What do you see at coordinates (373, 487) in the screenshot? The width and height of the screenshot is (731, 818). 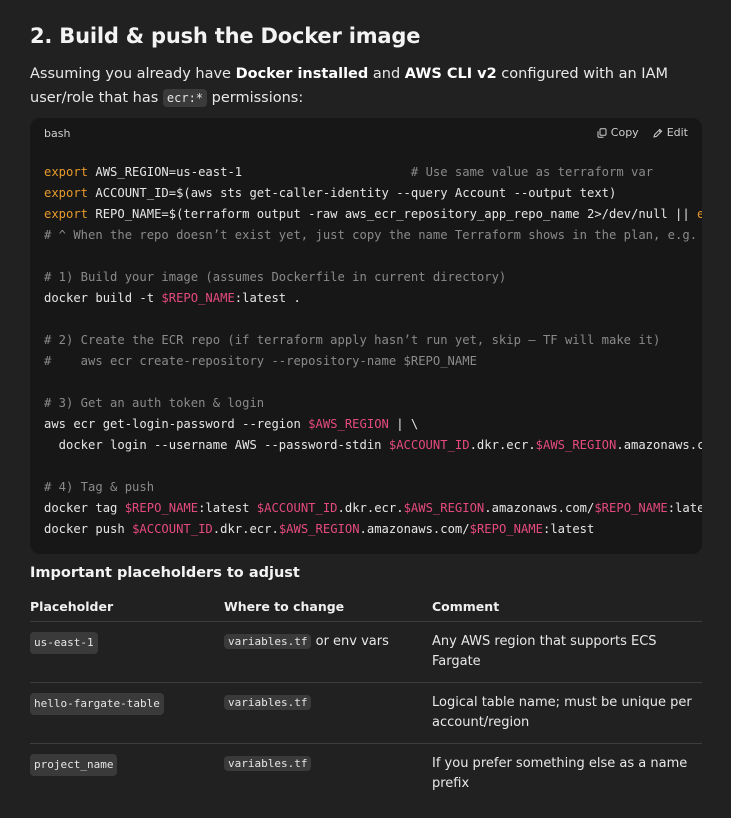 I see `code-line: # 4) Tag & push` at bounding box center [373, 487].